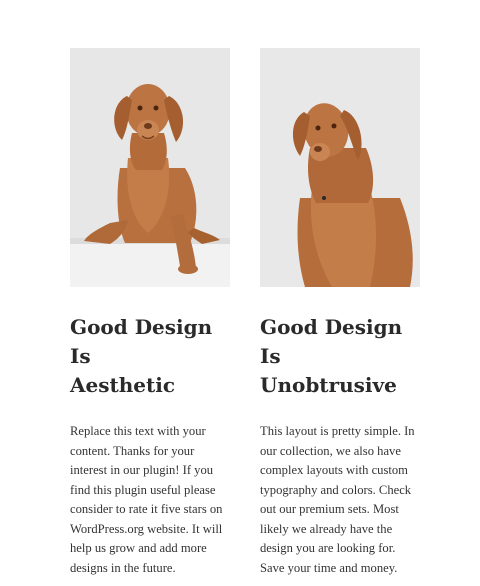  I want to click on card-text-line: WordPress.org website. It will, so click(146, 528).